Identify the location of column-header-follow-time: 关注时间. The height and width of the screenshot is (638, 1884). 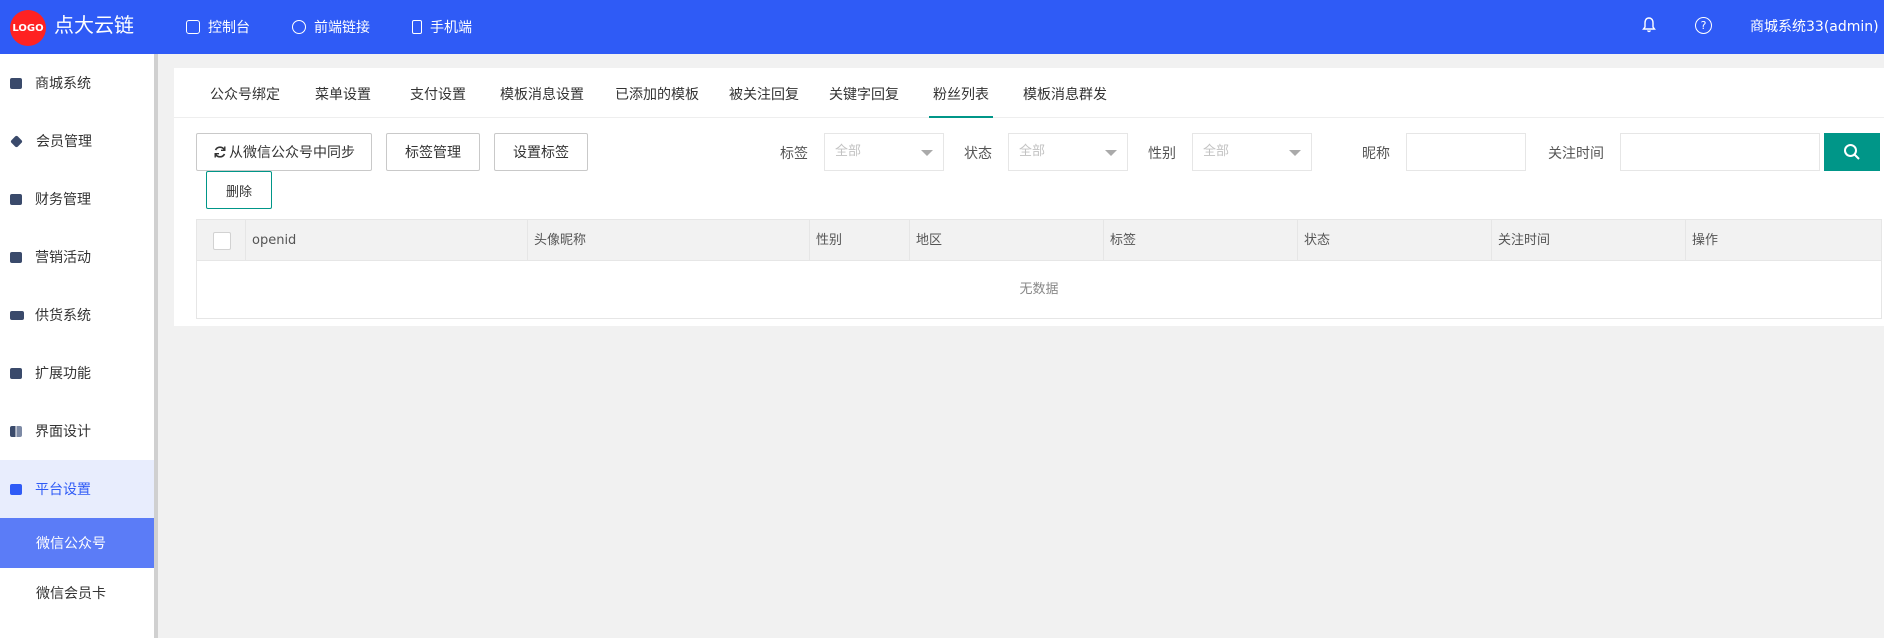
(1588, 240).